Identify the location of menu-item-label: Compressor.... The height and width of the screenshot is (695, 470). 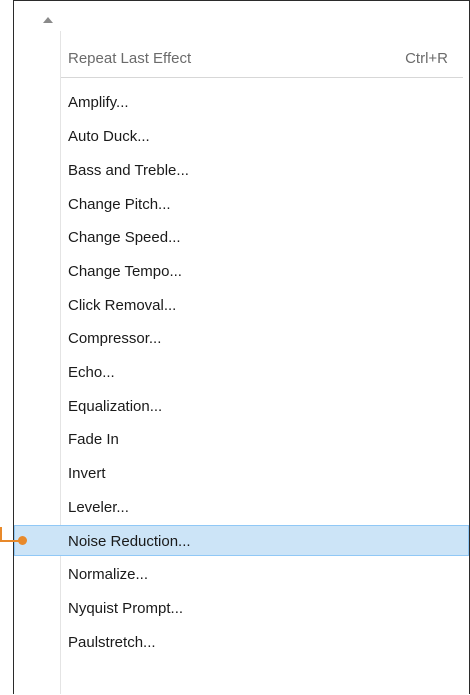
(115, 338).